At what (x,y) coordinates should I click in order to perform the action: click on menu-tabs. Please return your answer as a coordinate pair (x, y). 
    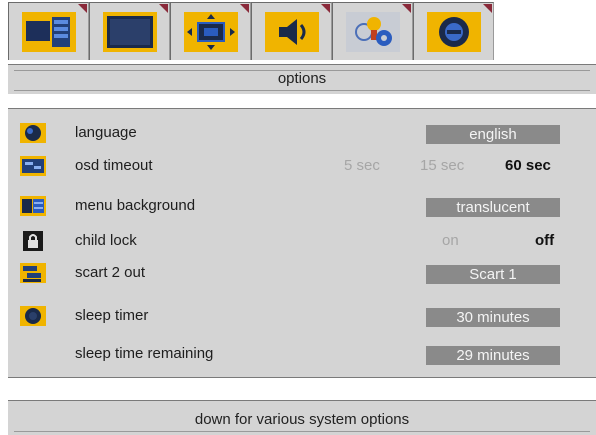
    Looking at the image, I should click on (251, 32).